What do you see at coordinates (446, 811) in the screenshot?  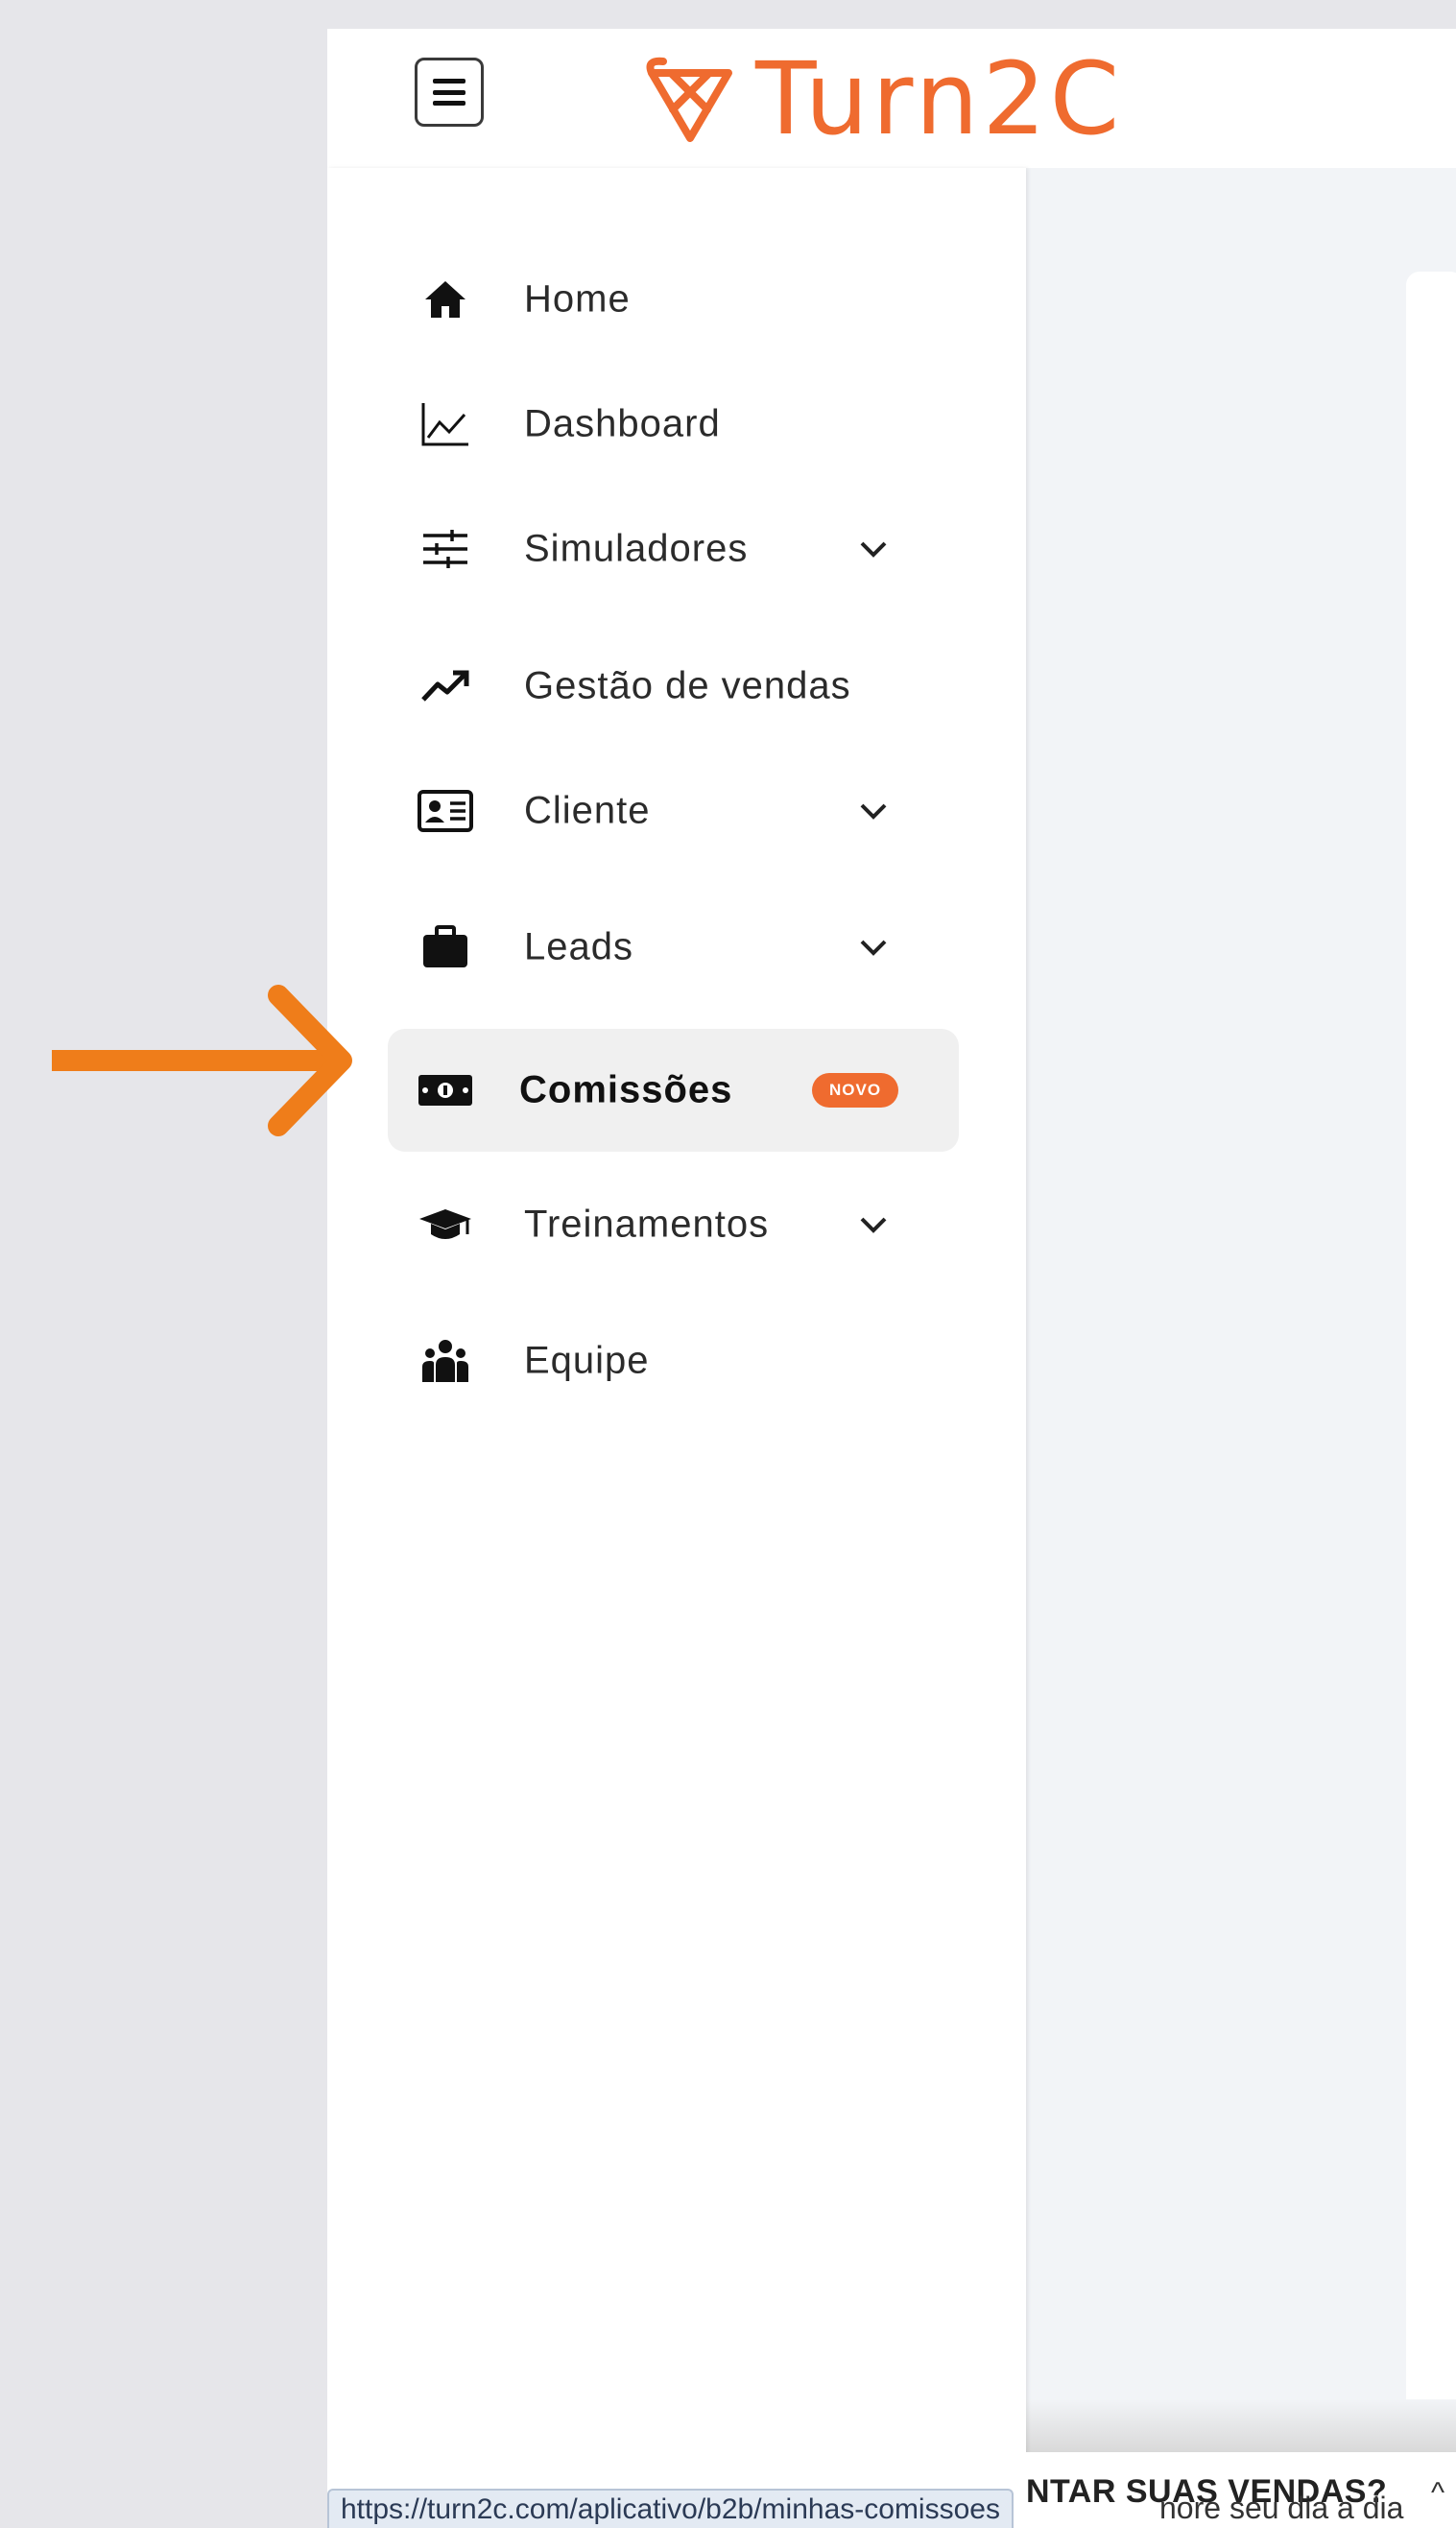 I see `id-card-icon` at bounding box center [446, 811].